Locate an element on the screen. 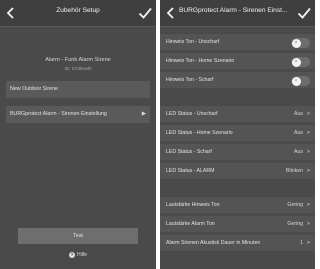  setting-label: LED Status - ALARM is located at coordinates (190, 171).